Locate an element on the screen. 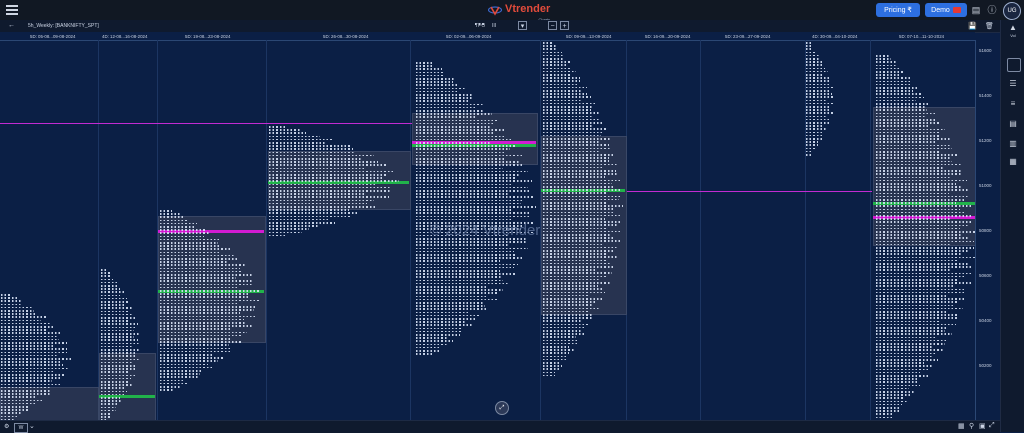  gear-icon: ⚙ is located at coordinates (6, 426).